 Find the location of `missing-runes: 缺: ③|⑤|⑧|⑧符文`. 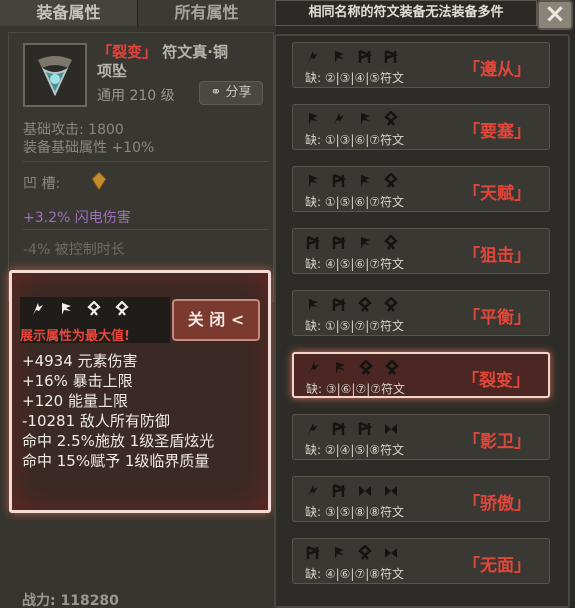

missing-runes: 缺: ③|⑤|⑧|⑧符文 is located at coordinates (355, 512).